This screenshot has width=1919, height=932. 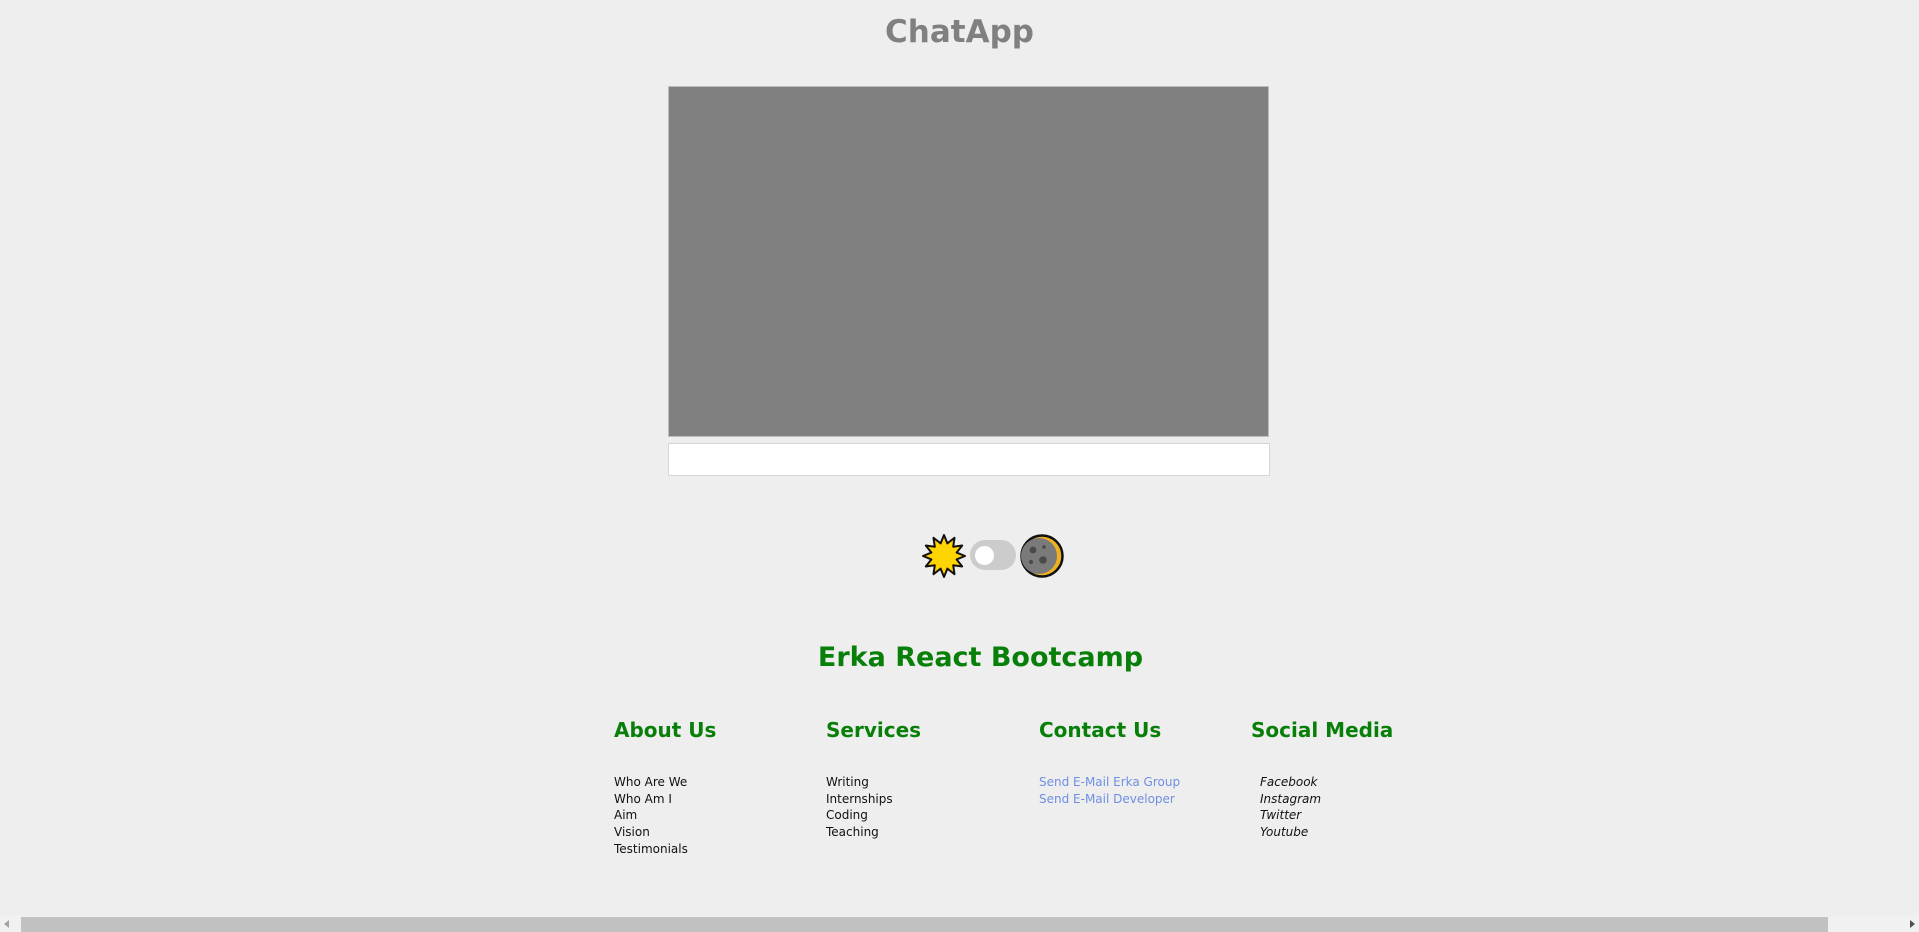 I want to click on footer-link-aim: Aim, so click(x=625, y=815).